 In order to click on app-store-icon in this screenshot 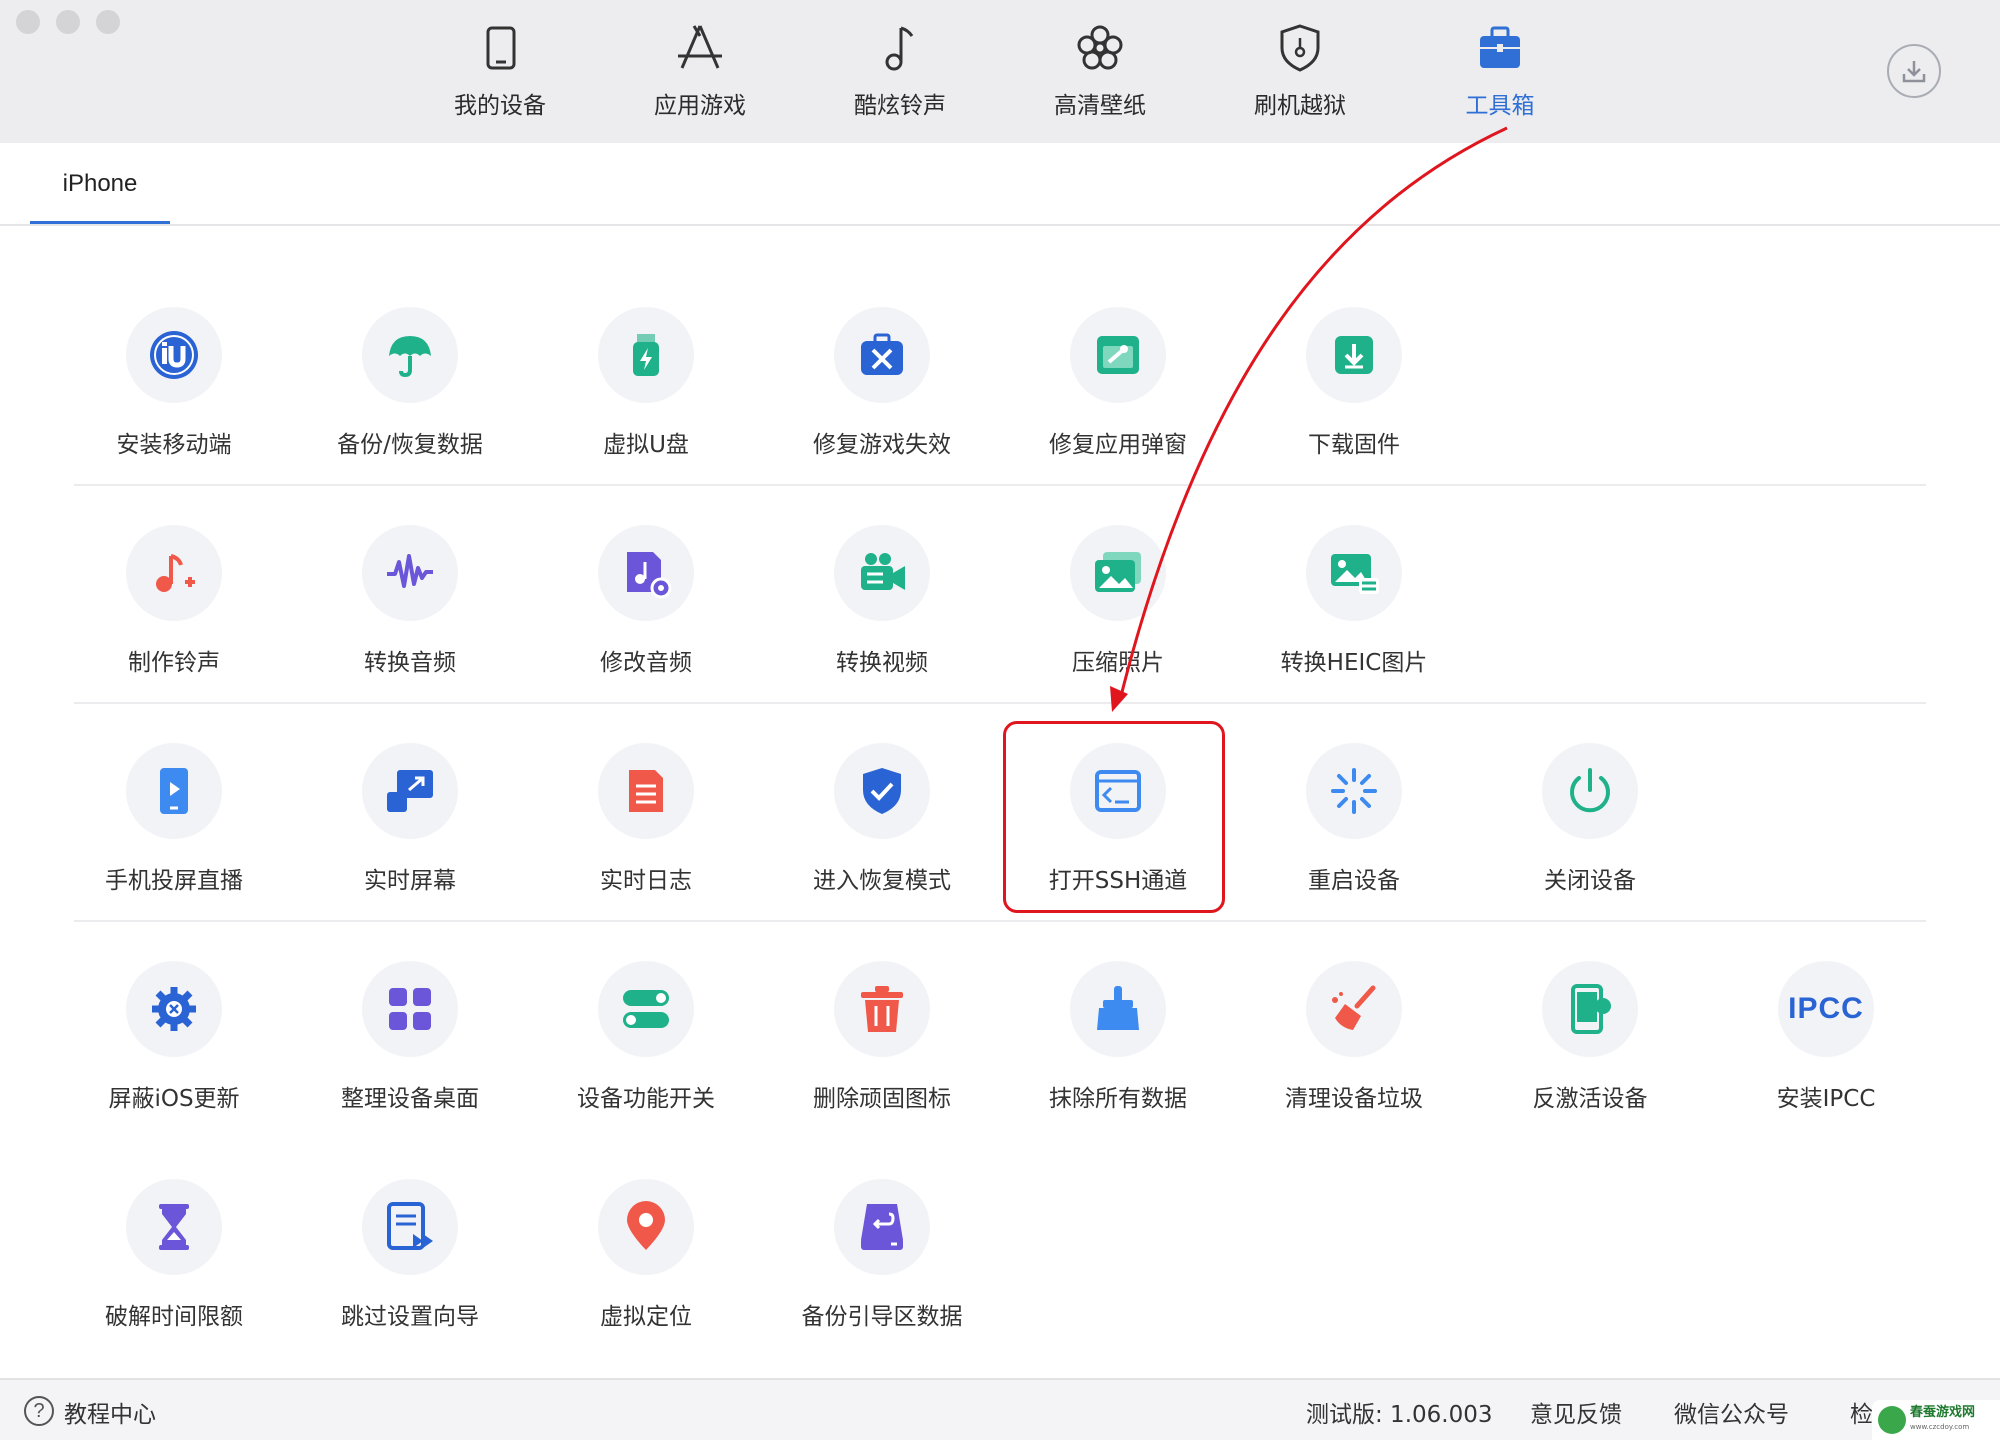, I will do `click(700, 47)`.